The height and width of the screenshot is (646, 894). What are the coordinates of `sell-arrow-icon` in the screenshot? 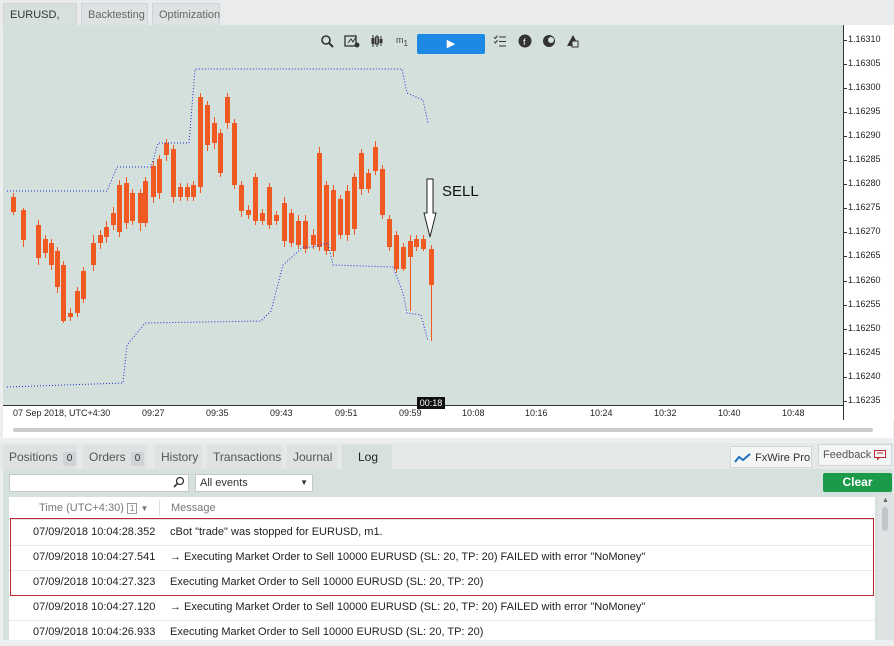 It's located at (430, 208).